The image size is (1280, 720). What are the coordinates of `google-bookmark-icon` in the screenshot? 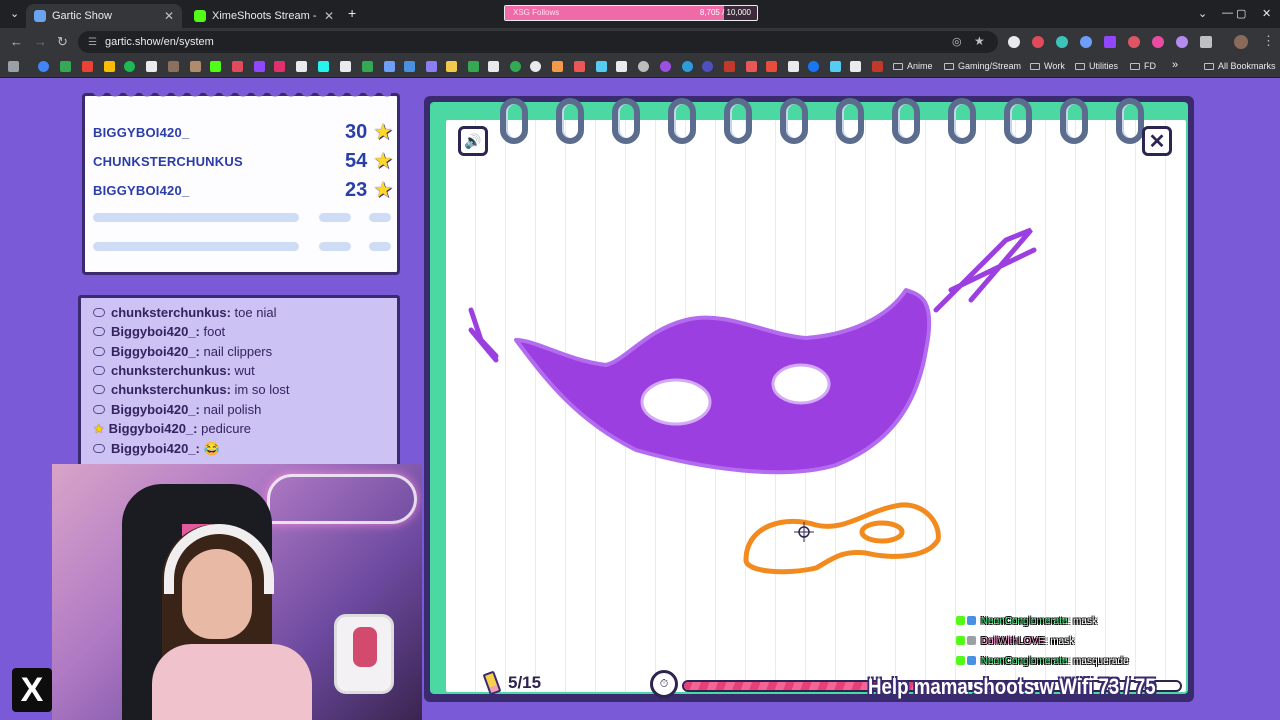 It's located at (43, 66).